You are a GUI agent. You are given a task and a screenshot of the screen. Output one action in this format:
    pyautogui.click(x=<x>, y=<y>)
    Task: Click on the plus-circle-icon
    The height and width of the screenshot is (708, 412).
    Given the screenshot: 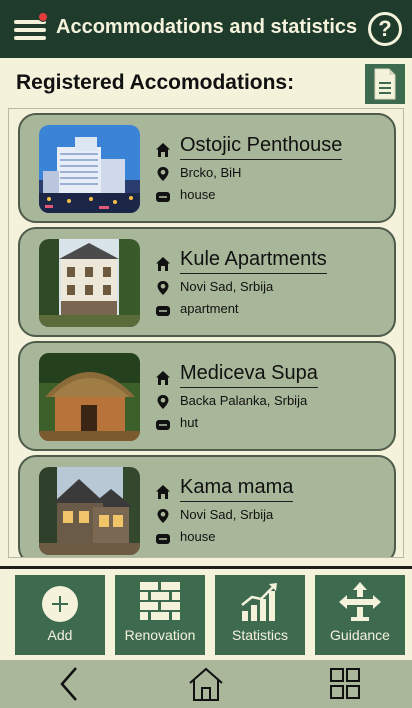 What is the action you would take?
    pyautogui.click(x=60, y=604)
    